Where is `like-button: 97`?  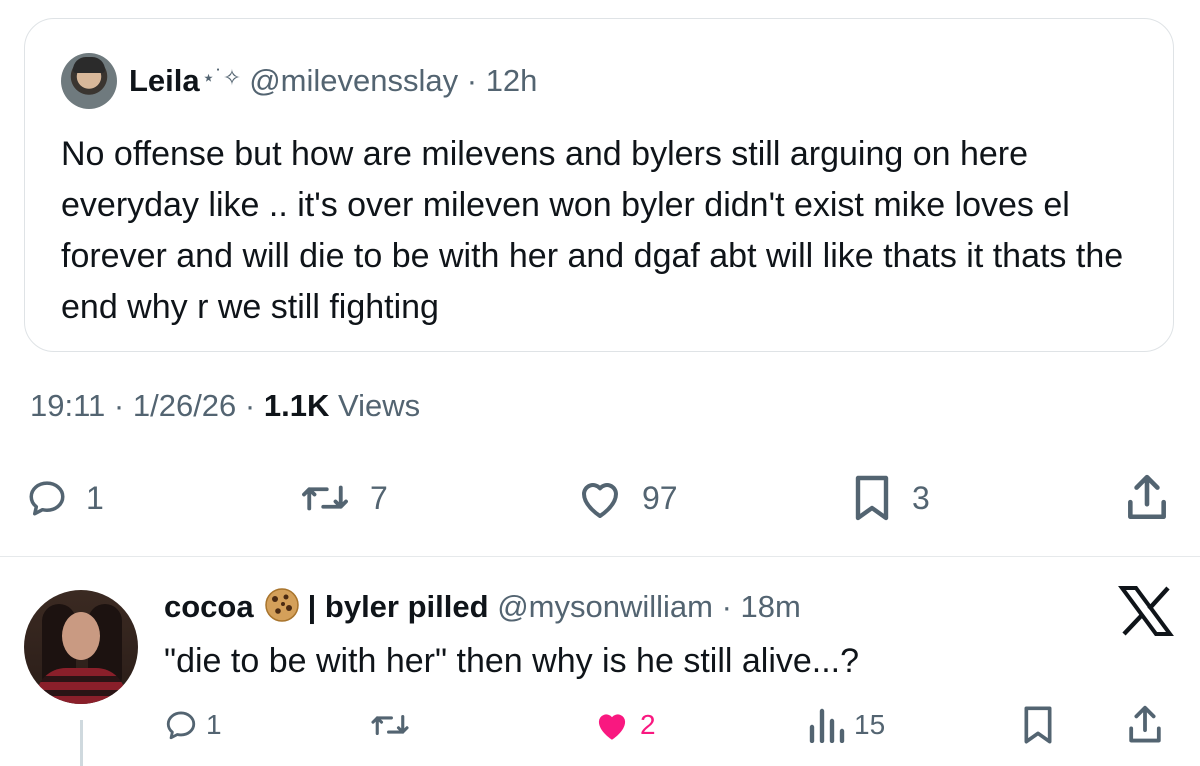
like-button: 97 is located at coordinates (627, 498).